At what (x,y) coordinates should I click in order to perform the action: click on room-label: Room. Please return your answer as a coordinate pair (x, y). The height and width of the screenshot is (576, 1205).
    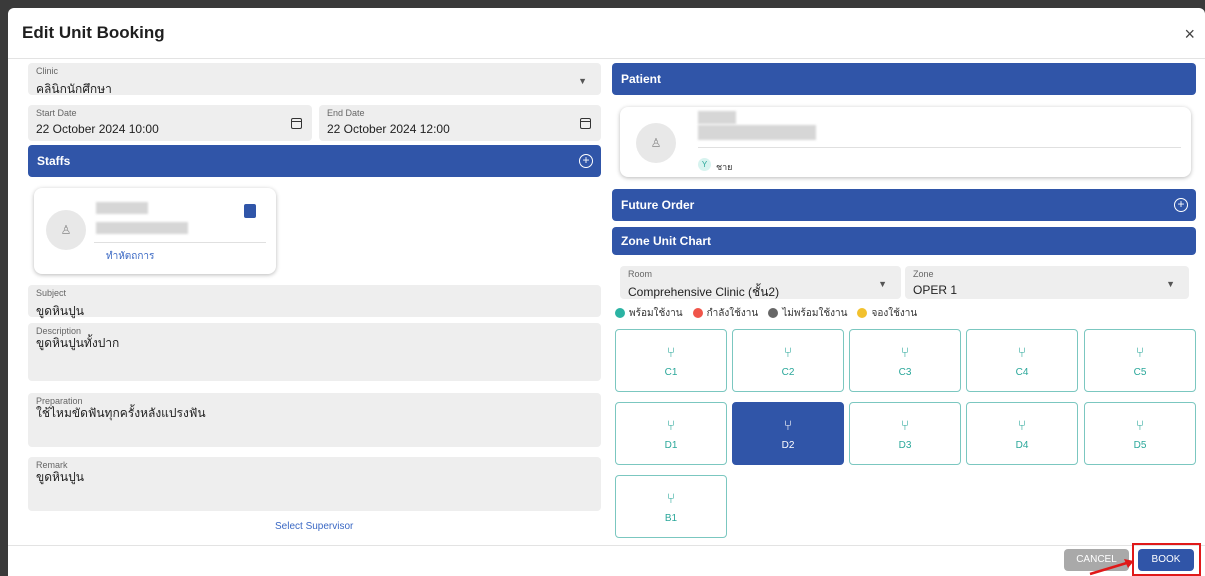
    Looking at the image, I should click on (640, 274).